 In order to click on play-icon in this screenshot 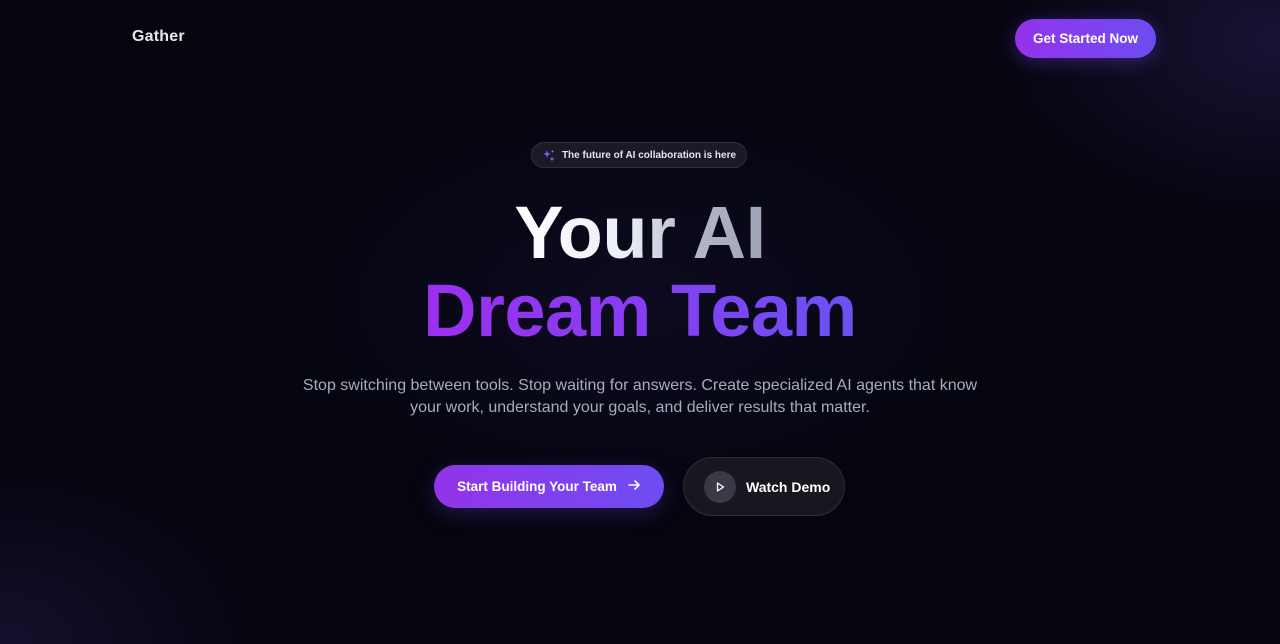, I will do `click(720, 486)`.